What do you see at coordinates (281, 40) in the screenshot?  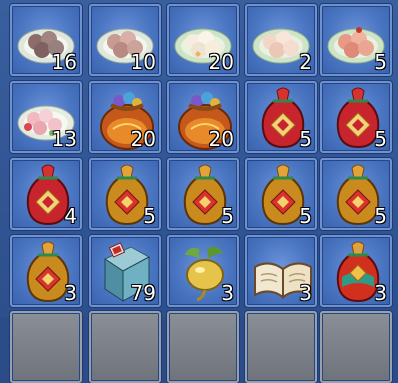 I see `inventory-slot: 2` at bounding box center [281, 40].